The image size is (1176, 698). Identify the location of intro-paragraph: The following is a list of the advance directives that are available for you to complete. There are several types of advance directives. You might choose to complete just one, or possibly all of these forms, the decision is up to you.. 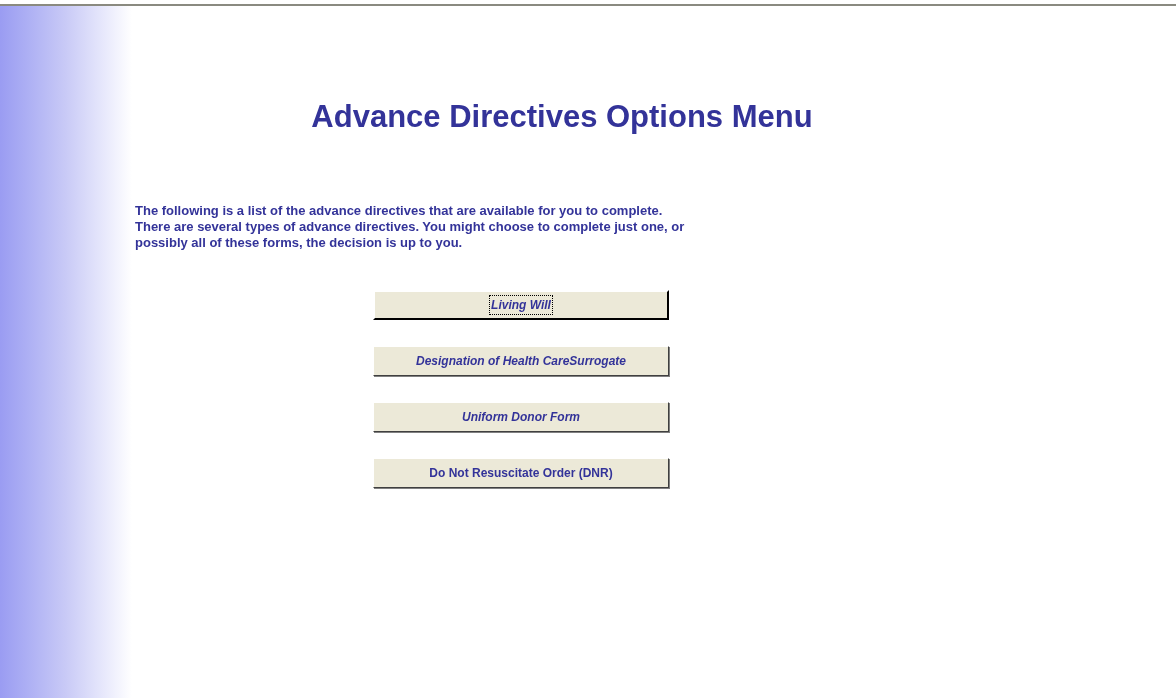
(410, 226).